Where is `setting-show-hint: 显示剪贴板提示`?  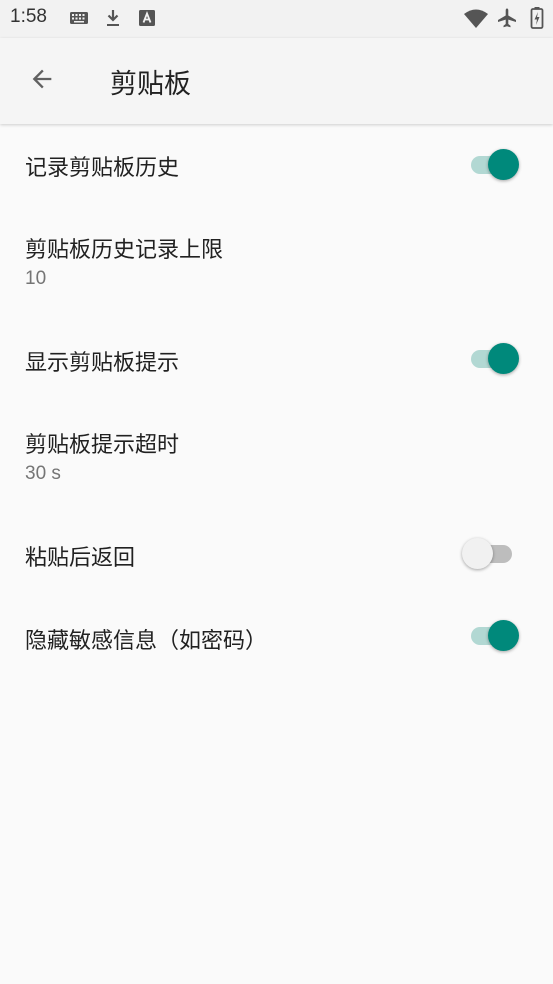
setting-show-hint: 显示剪贴板提示 is located at coordinates (276, 357).